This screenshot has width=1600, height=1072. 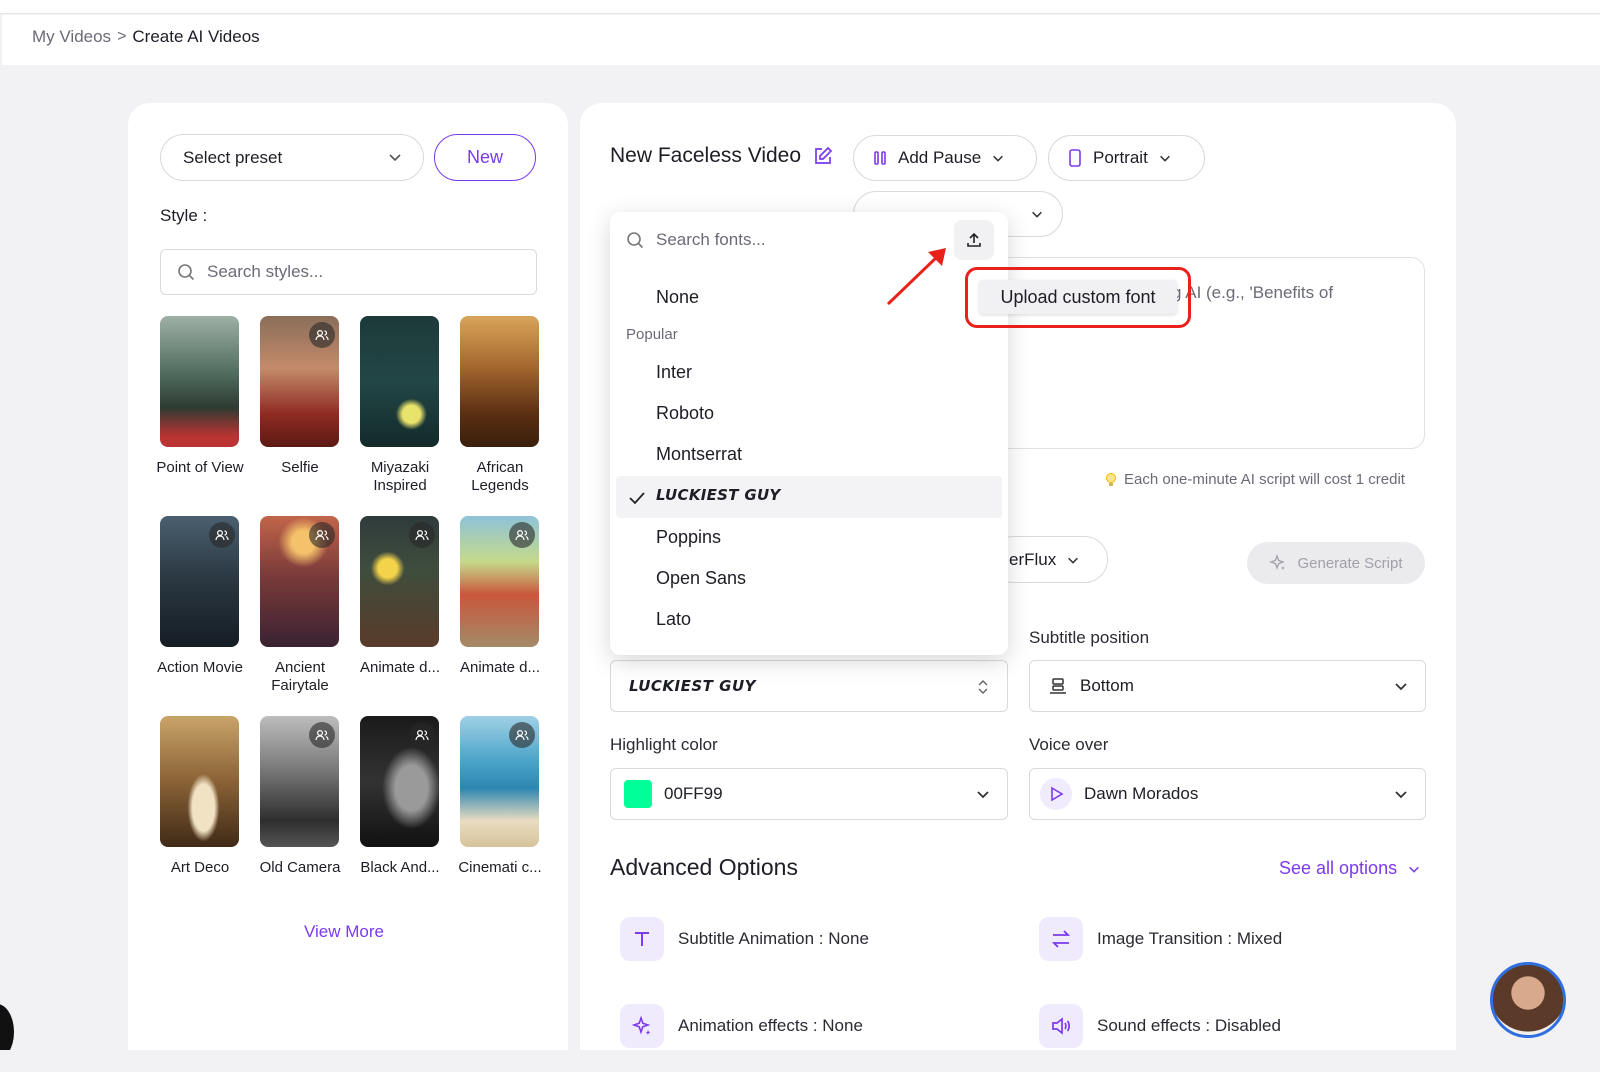 What do you see at coordinates (642, 939) in the screenshot?
I see `text-icon` at bounding box center [642, 939].